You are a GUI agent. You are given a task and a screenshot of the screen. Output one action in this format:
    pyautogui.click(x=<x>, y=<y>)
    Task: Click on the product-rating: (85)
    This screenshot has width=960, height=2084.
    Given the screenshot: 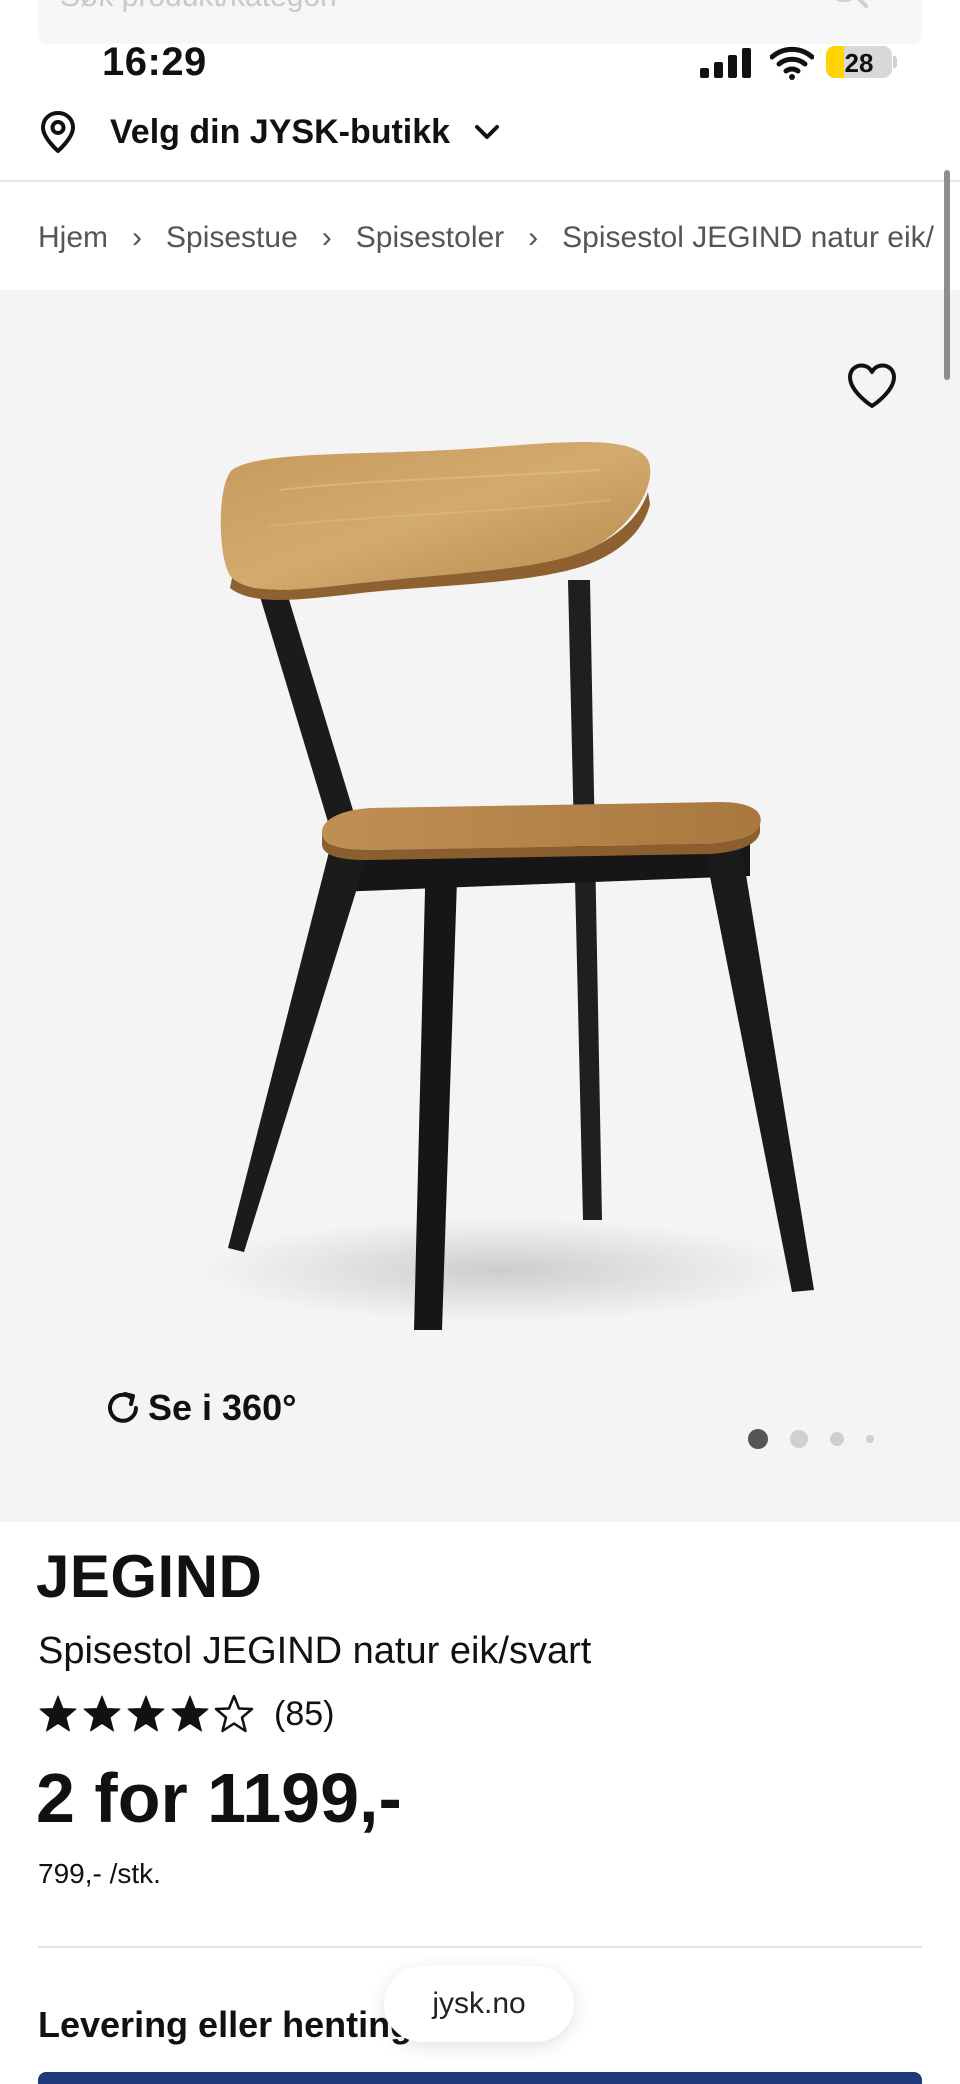 What is the action you would take?
    pyautogui.click(x=186, y=1714)
    